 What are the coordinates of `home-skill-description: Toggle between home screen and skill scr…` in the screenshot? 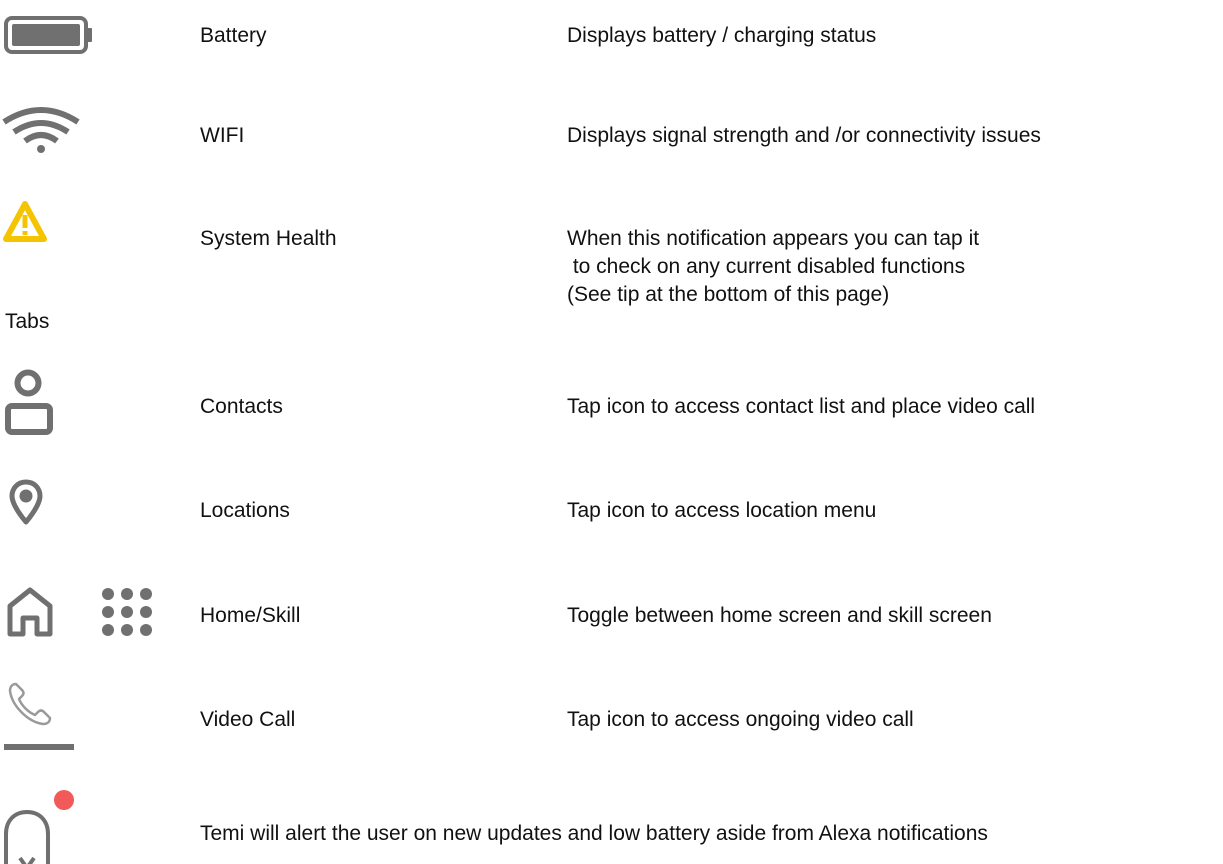 It's located at (779, 615).